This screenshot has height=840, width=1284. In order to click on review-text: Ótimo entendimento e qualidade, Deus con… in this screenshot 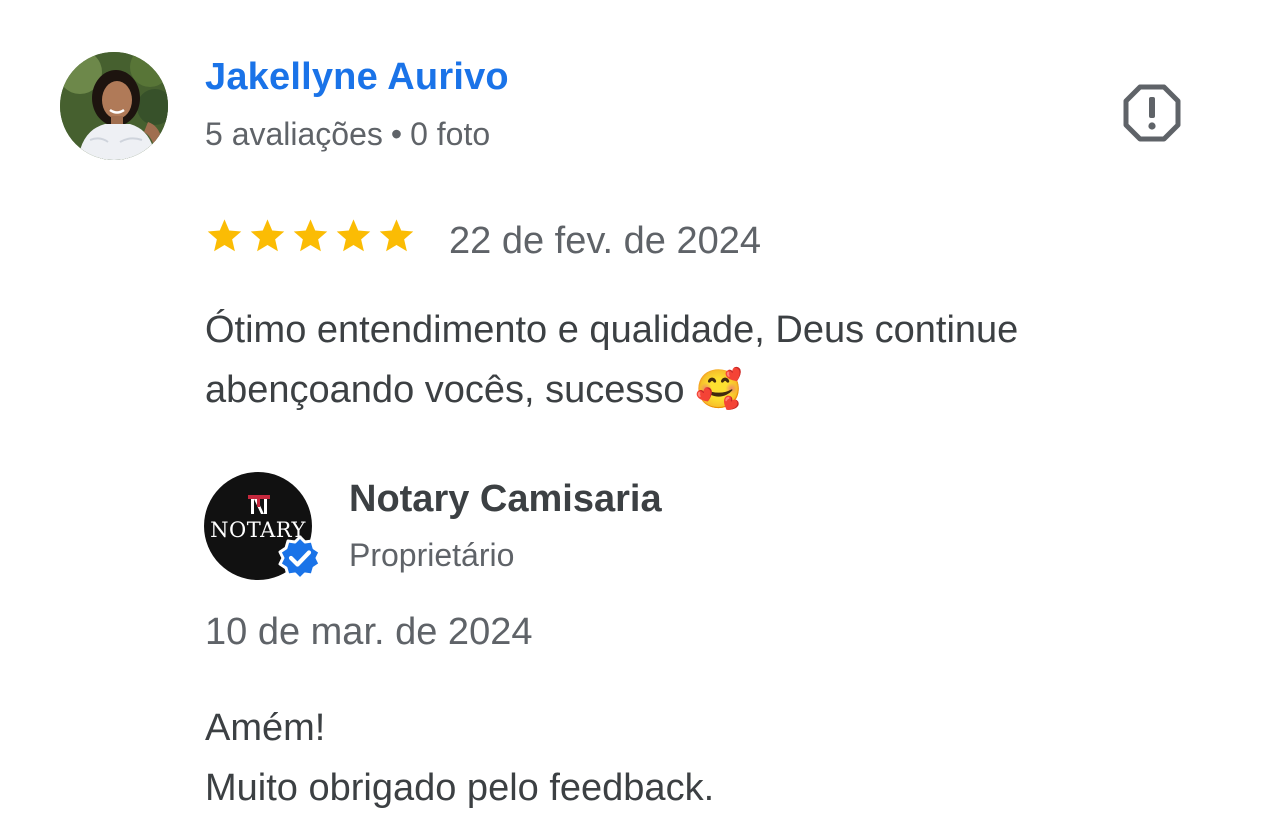, I will do `click(612, 360)`.